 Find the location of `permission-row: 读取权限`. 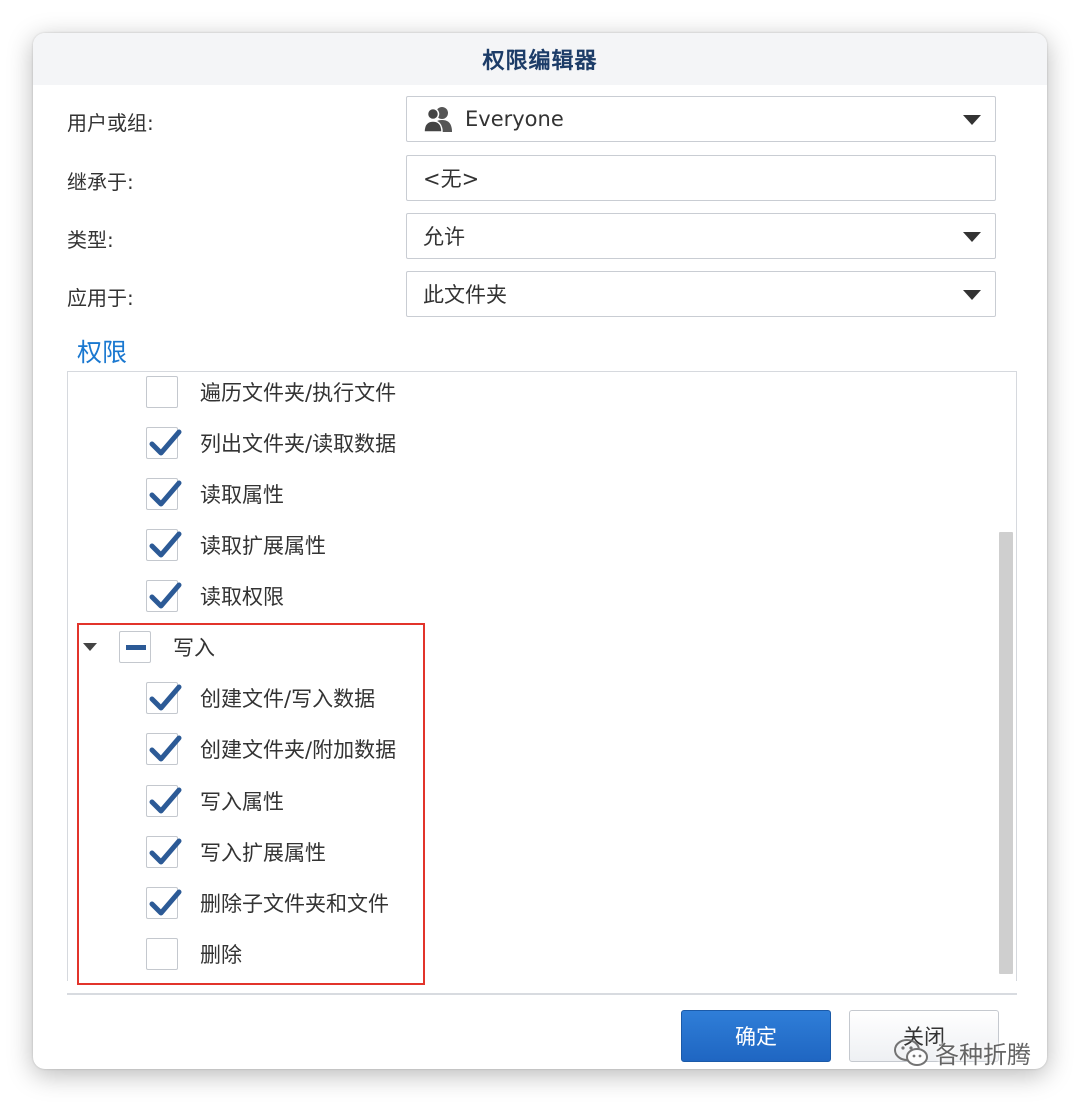

permission-row: 读取权限 is located at coordinates (215, 596).